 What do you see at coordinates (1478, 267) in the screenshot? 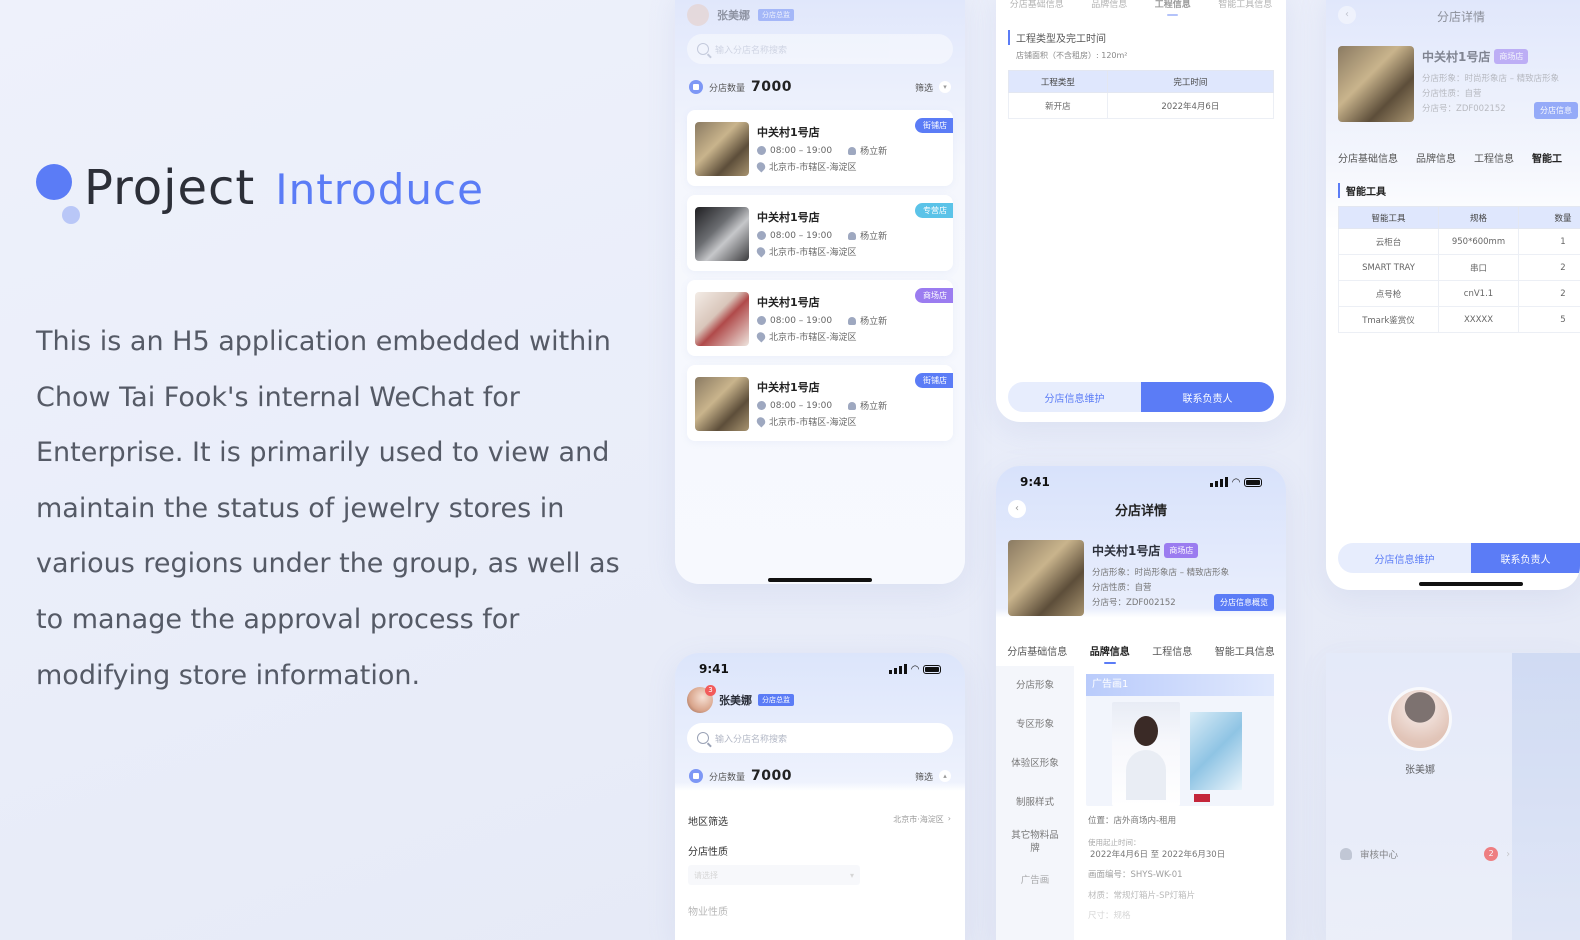
I see `table-cell: 串口` at bounding box center [1478, 267].